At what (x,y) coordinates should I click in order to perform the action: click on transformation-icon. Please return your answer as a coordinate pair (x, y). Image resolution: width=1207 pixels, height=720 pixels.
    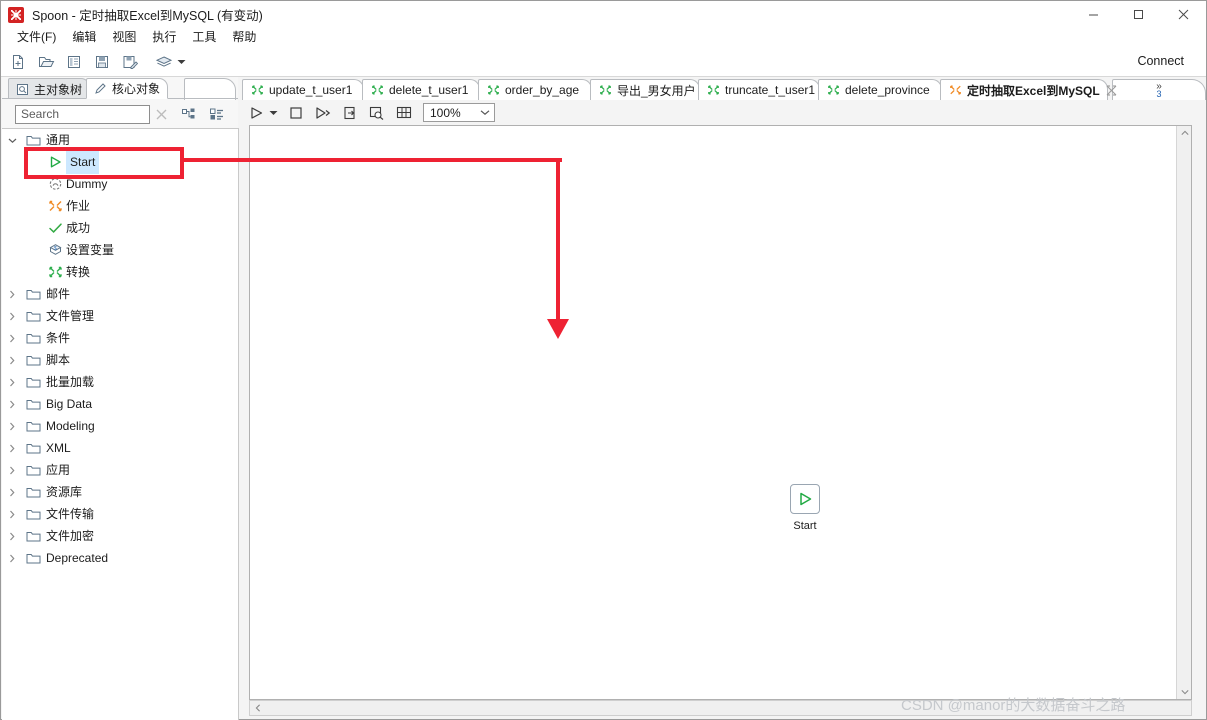
    Looking at the image, I should click on (833, 90).